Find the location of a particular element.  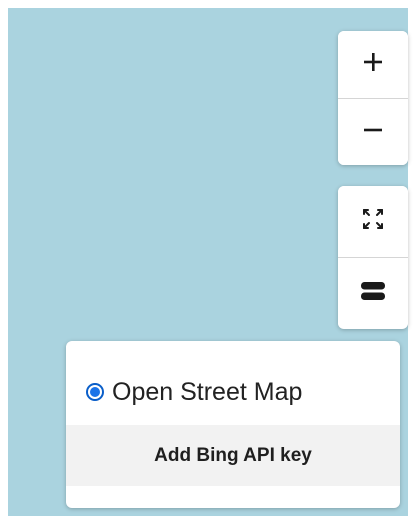

minus-icon is located at coordinates (373, 132).